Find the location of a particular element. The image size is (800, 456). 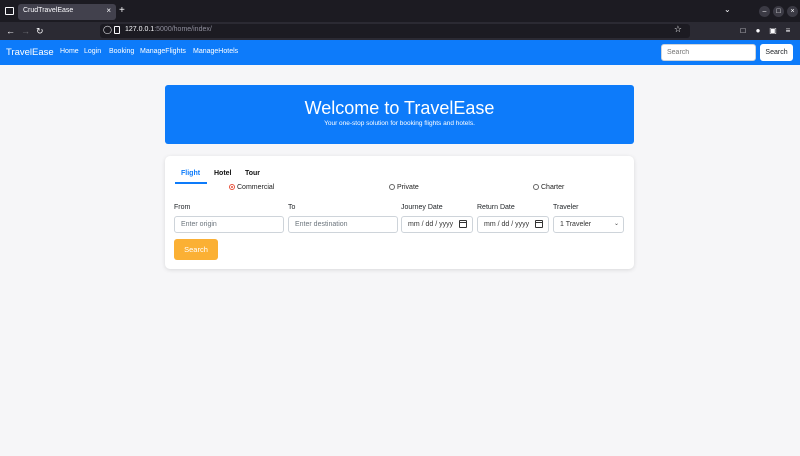

label-return-date: Return Date is located at coordinates (496, 207).